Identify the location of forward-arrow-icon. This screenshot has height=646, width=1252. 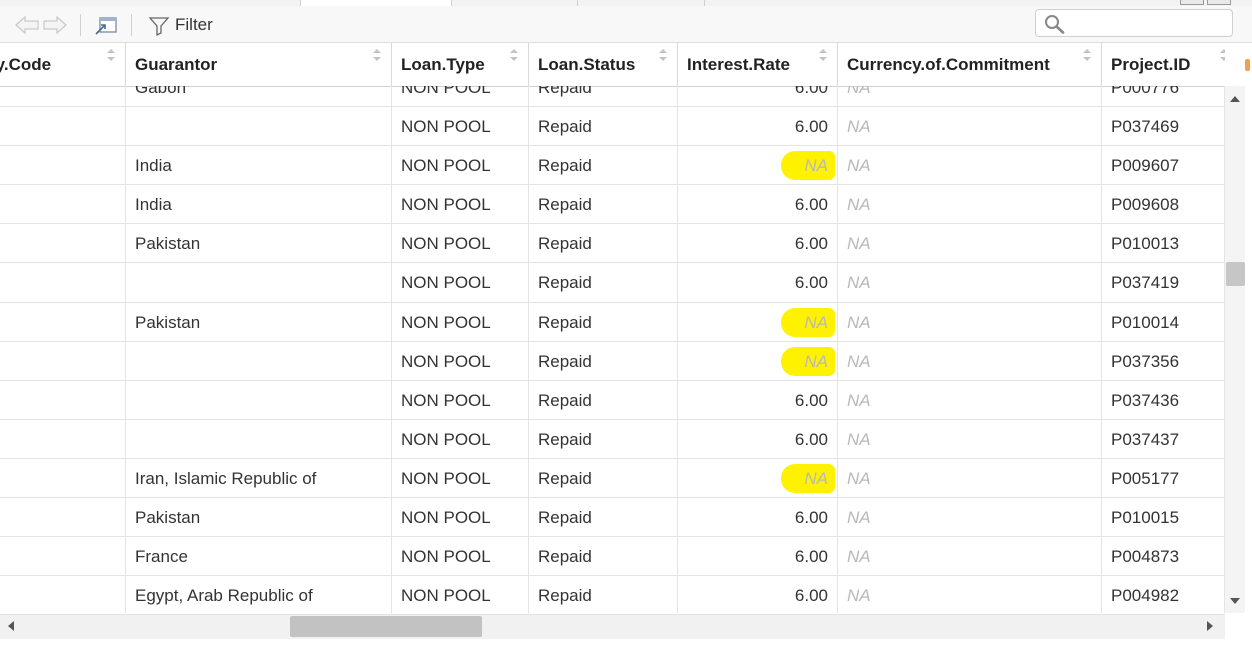
(55, 25).